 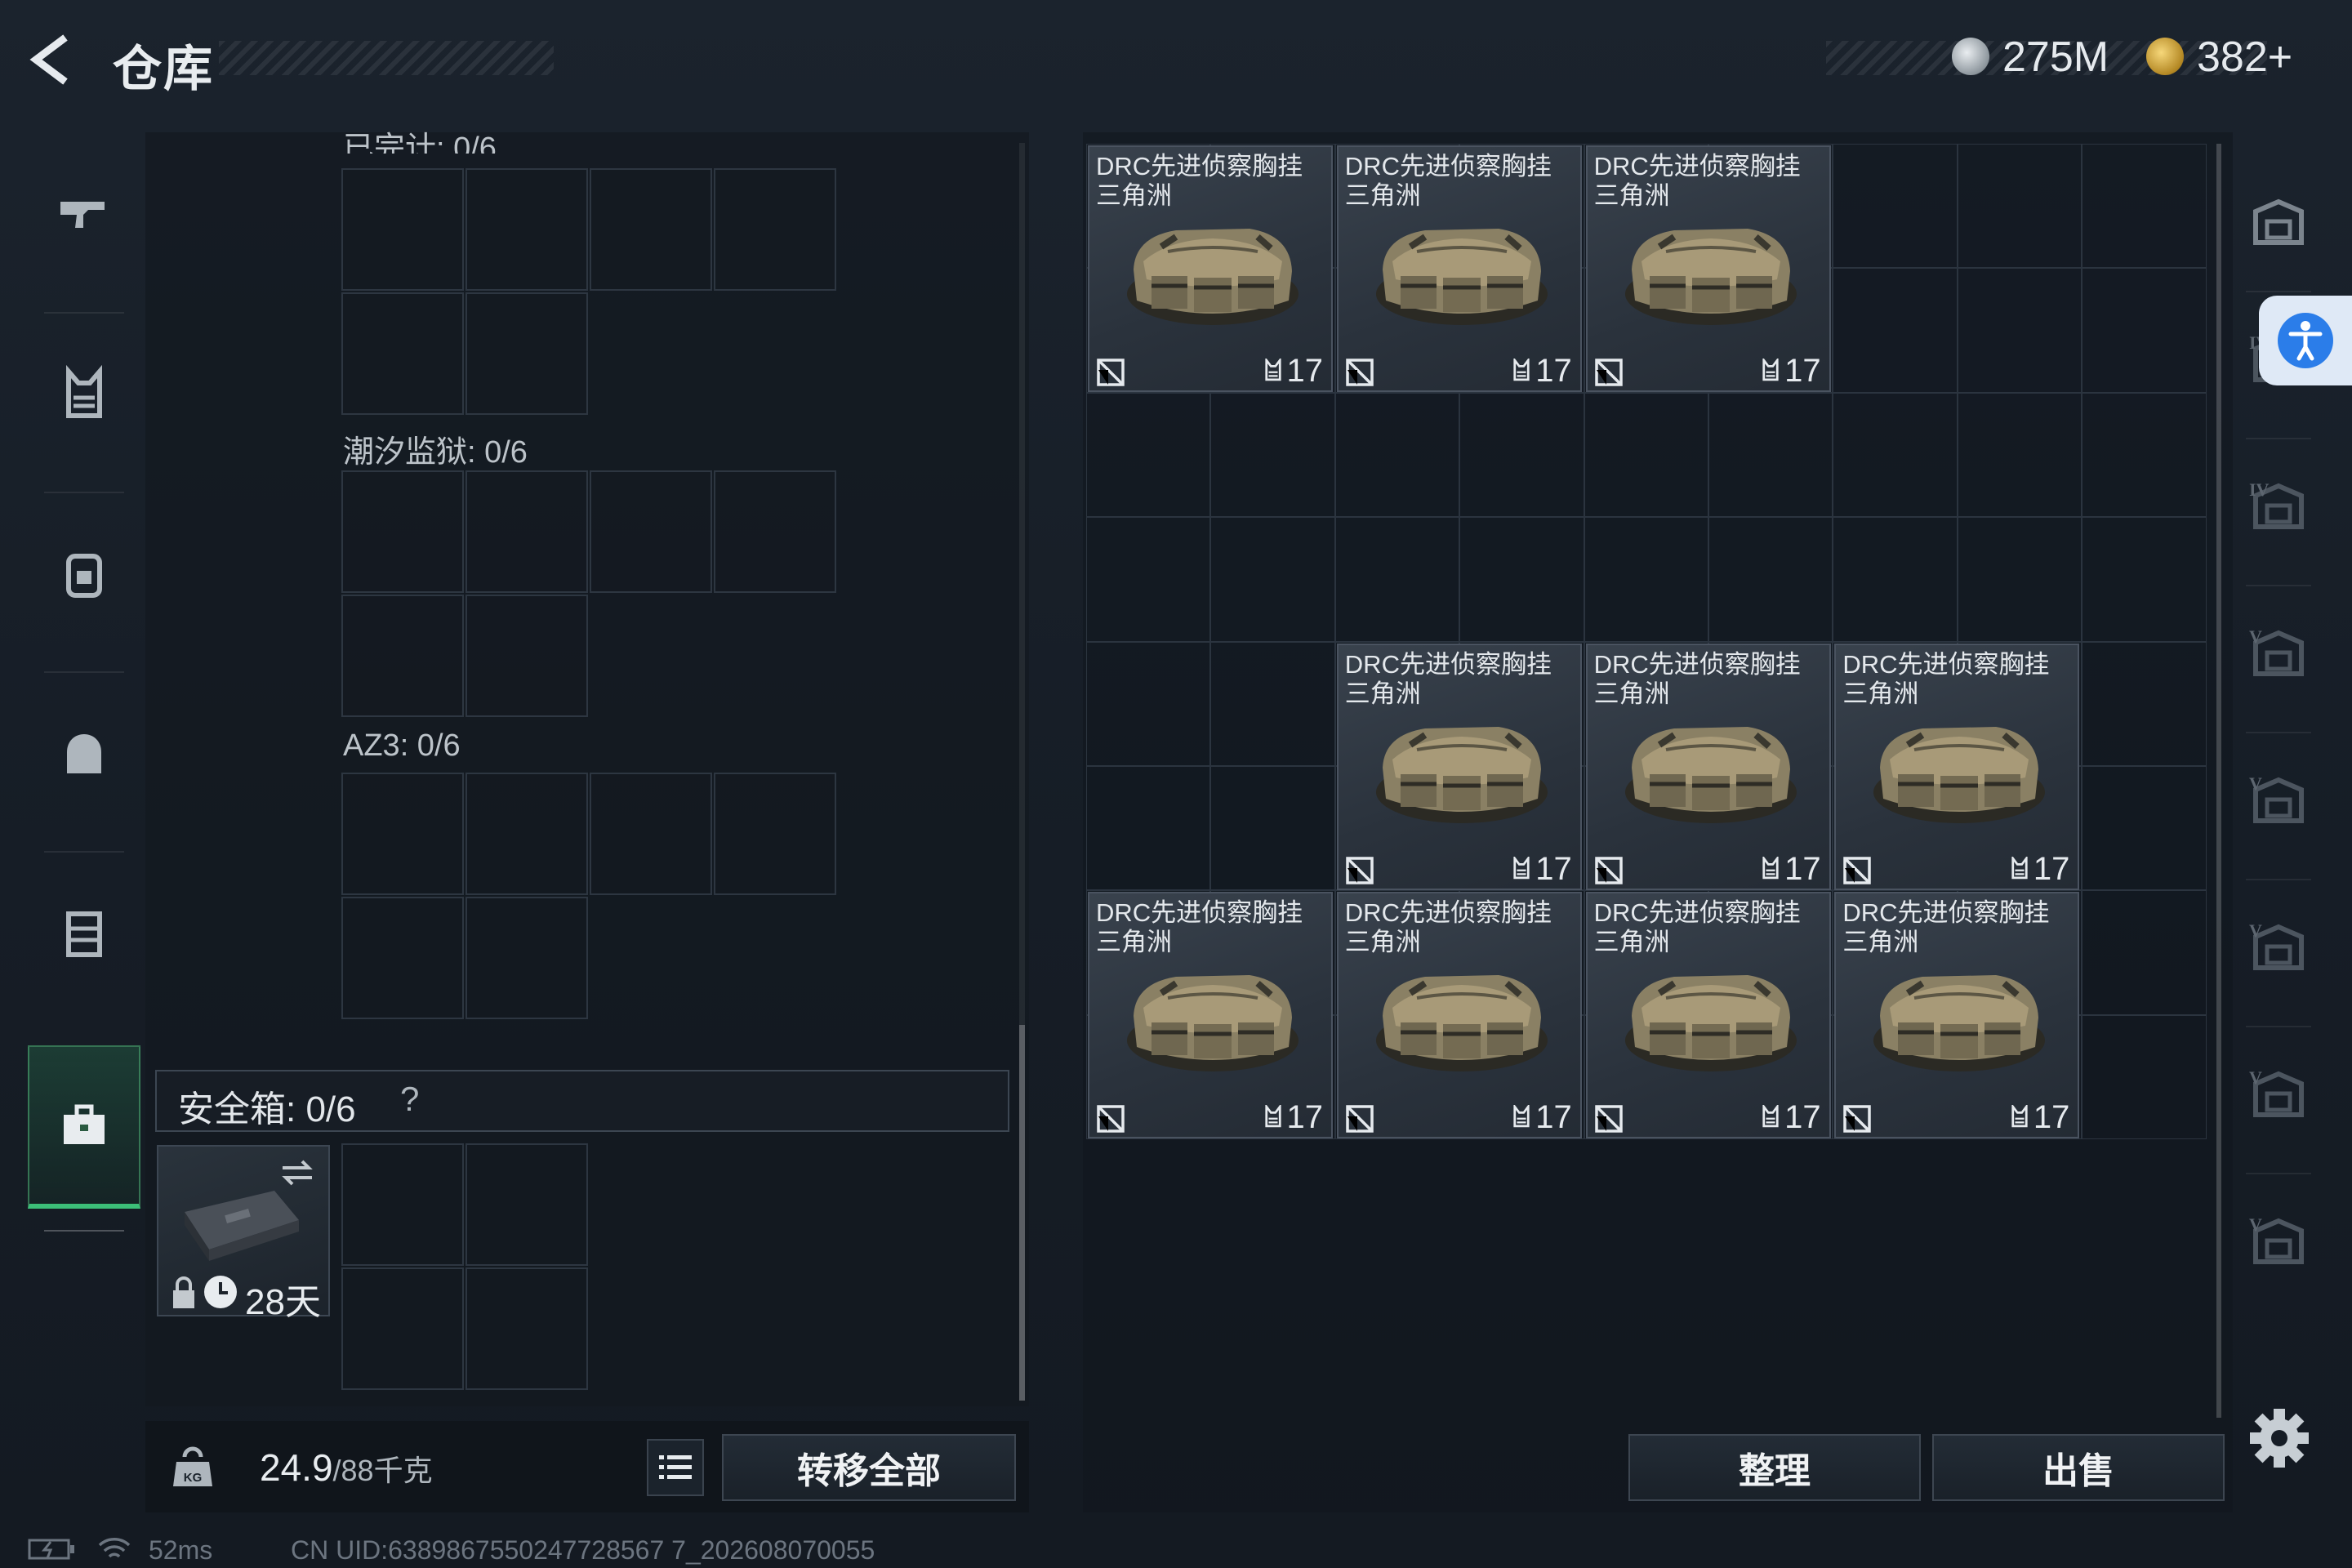 What do you see at coordinates (409, 1099) in the screenshot?
I see `help-icon: ?` at bounding box center [409, 1099].